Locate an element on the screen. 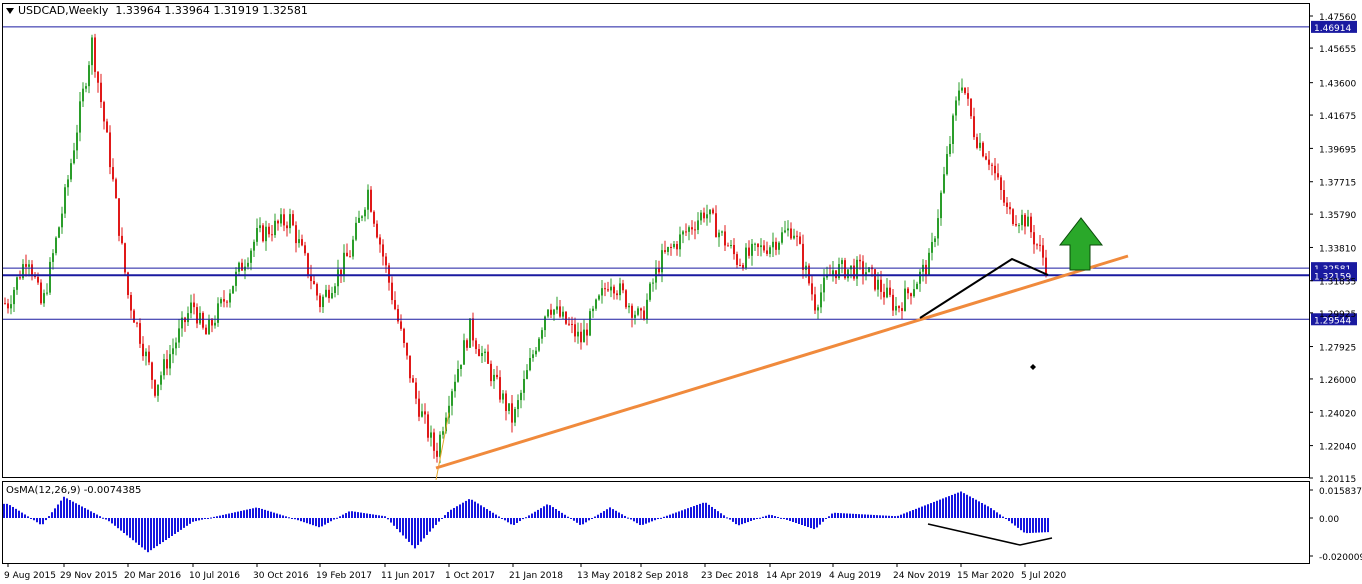  x-tick-label: 29 Nov 2015 is located at coordinates (89, 576).